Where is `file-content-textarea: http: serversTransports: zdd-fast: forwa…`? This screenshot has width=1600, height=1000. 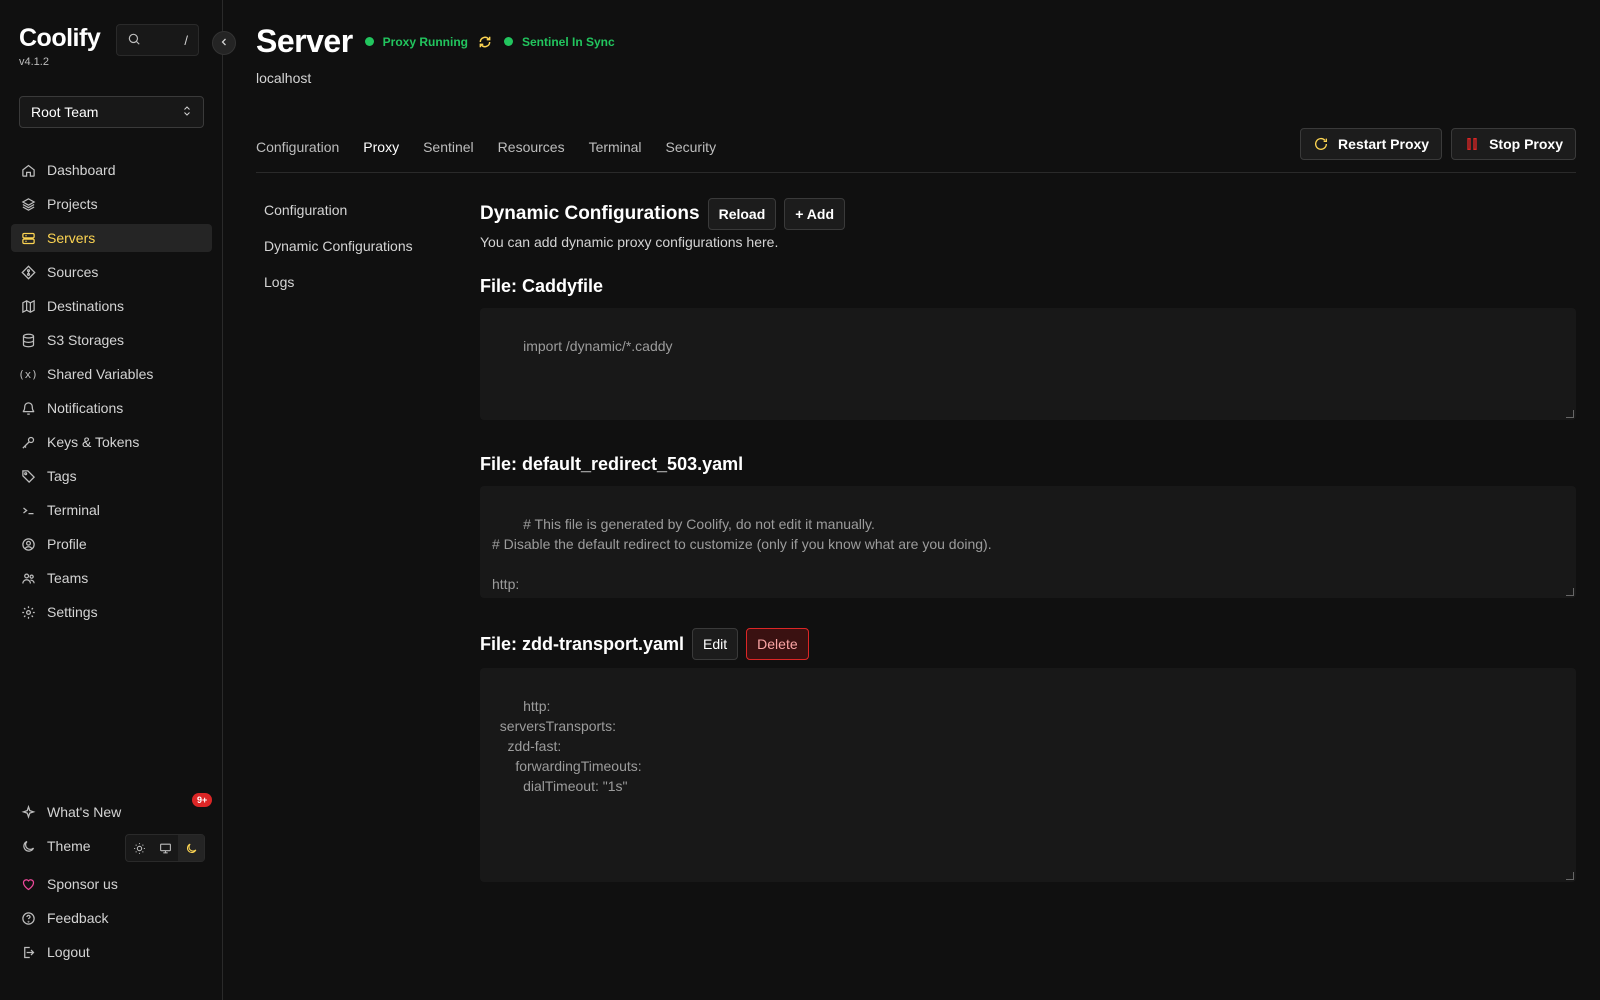 file-content-textarea: http: serversTransports: zdd-fast: forwa… is located at coordinates (1028, 775).